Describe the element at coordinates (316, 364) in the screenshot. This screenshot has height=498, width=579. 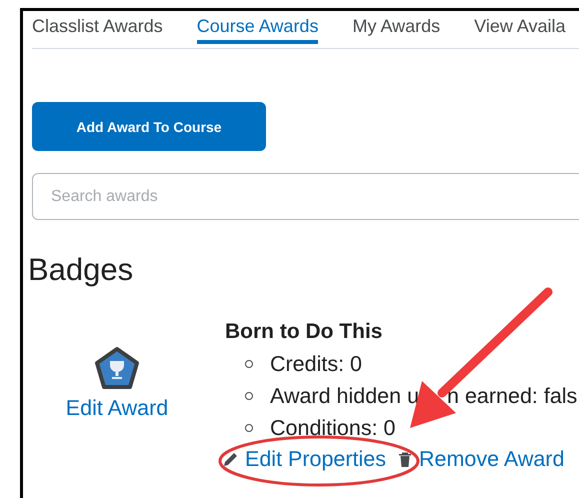
I see `award-detail: Credits: 0` at that location.